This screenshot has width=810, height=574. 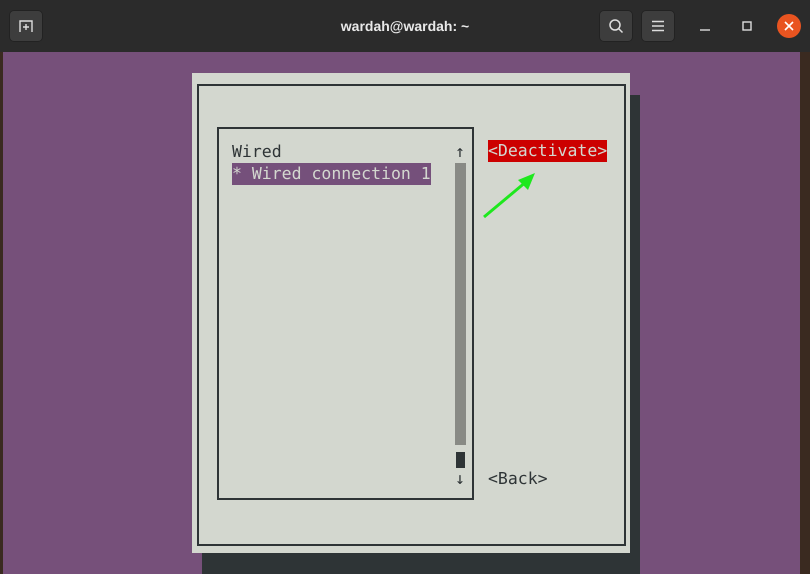 I want to click on annotation-arrow, so click(x=510, y=195).